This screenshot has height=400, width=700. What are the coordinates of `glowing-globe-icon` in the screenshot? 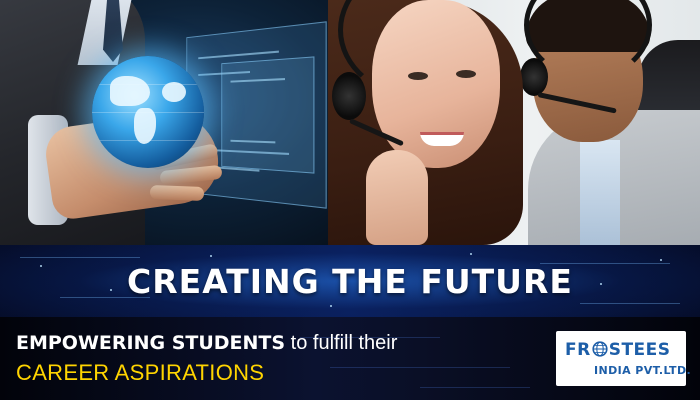 It's located at (148, 112).